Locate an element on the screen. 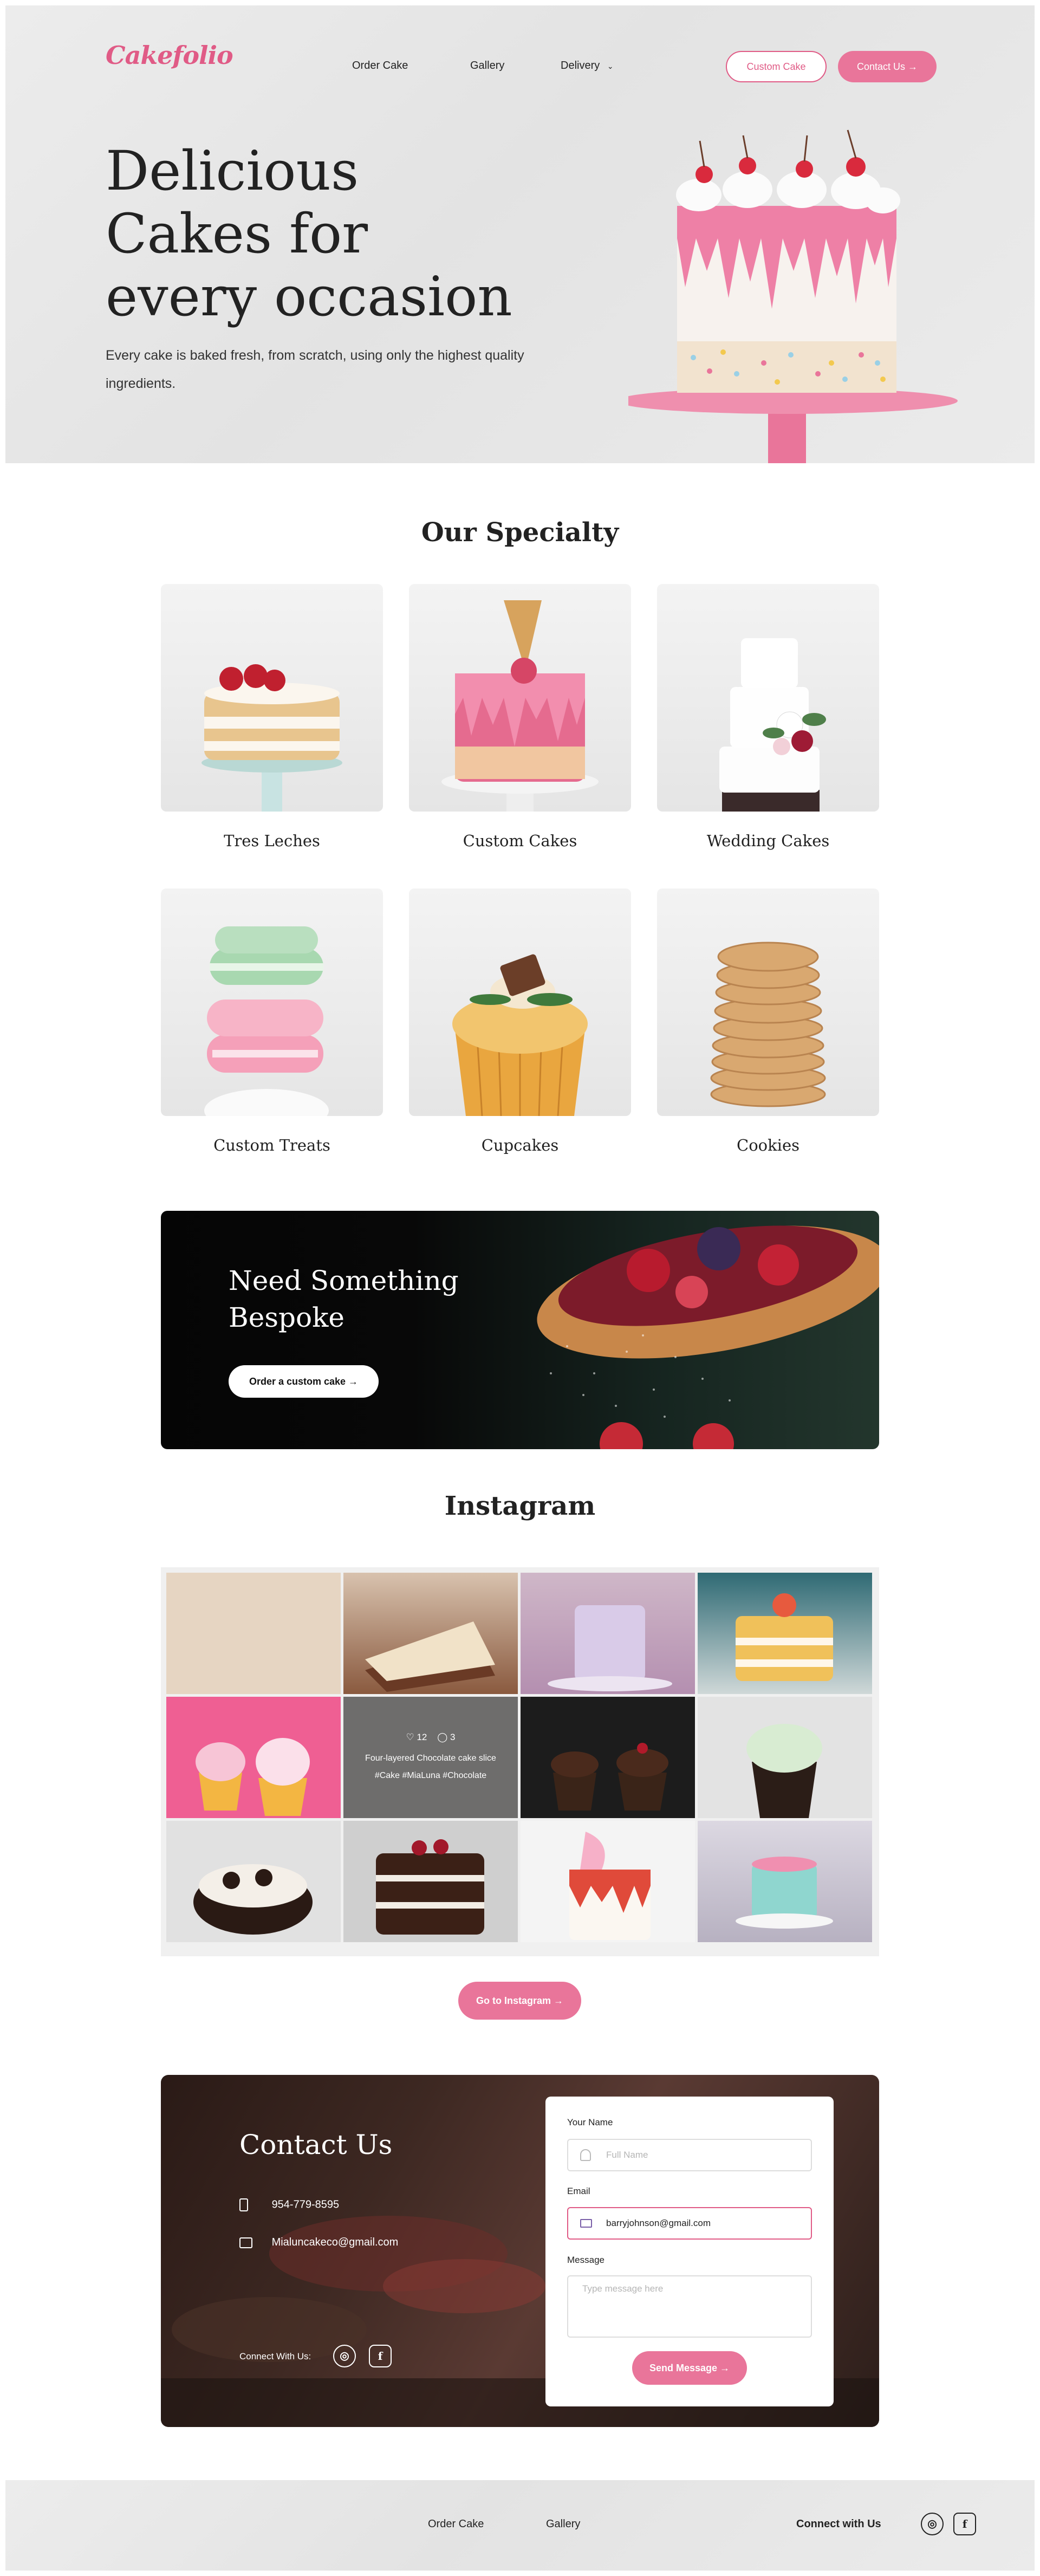  go-to-instagram-button: Go to Instagram → is located at coordinates (519, 2001).